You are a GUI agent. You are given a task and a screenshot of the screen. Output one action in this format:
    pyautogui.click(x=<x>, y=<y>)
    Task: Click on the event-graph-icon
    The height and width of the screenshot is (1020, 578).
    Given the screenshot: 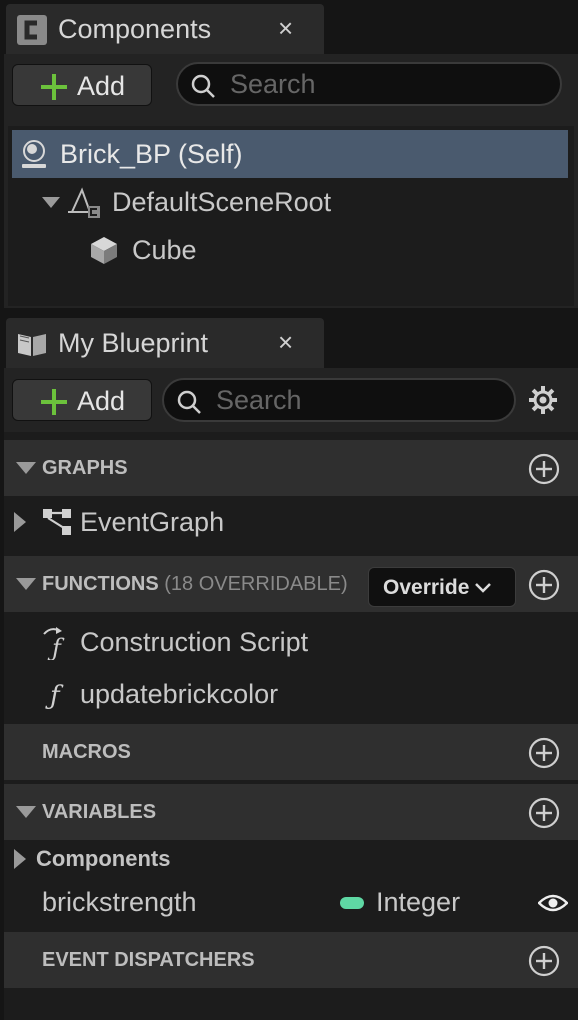 What is the action you would take?
    pyautogui.click(x=57, y=522)
    